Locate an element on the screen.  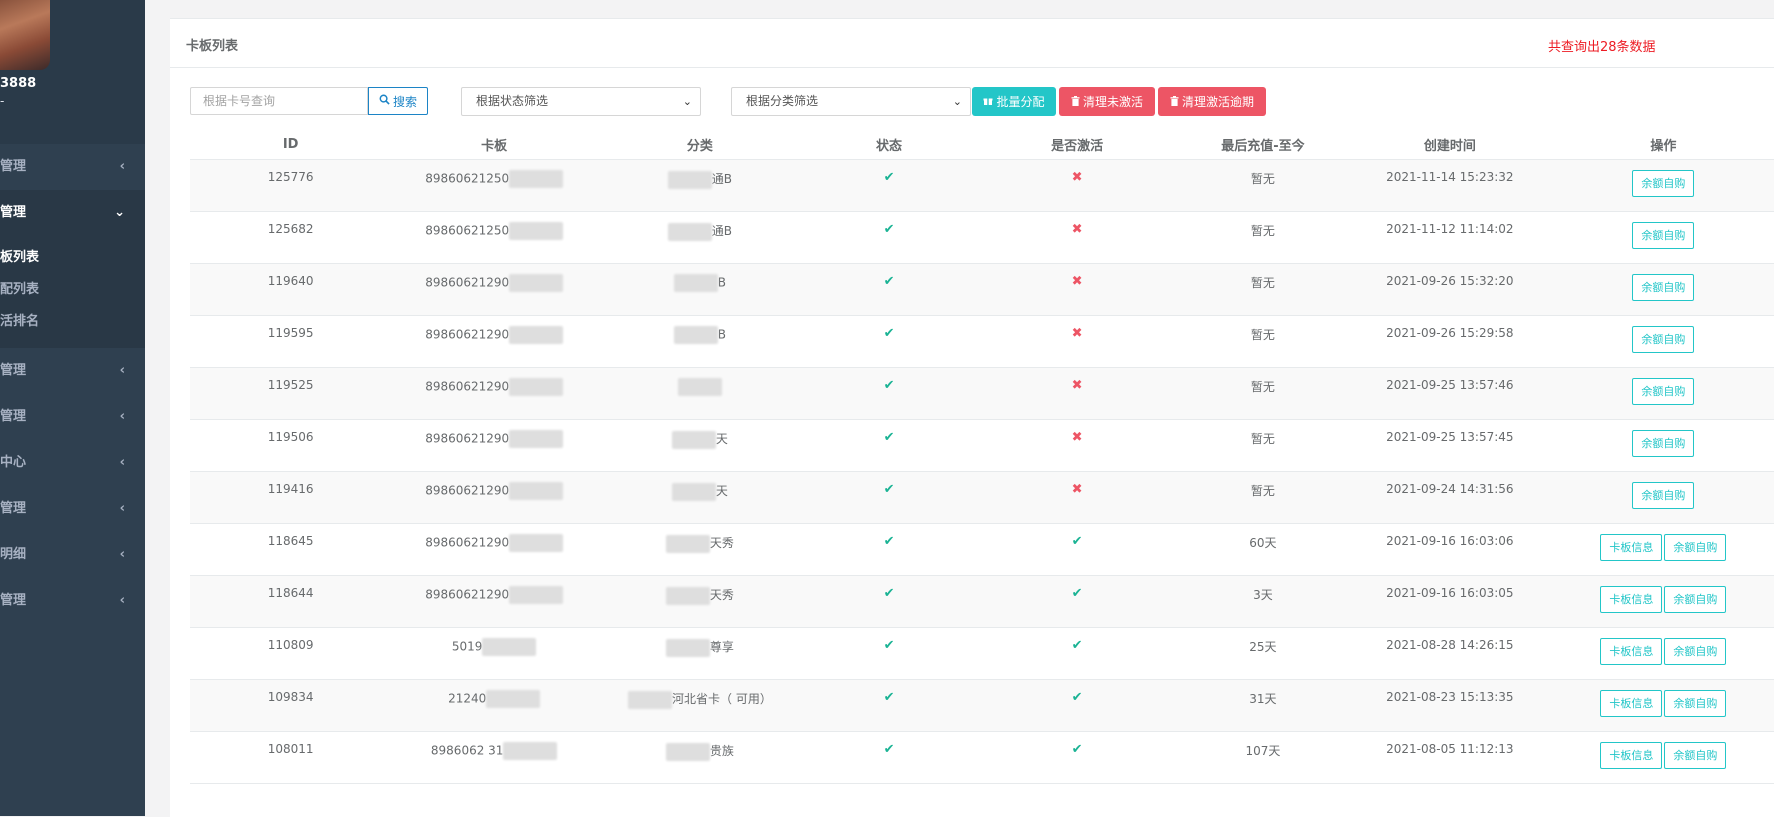
cell-actions: 余额自购 is located at coordinates (1663, 185).